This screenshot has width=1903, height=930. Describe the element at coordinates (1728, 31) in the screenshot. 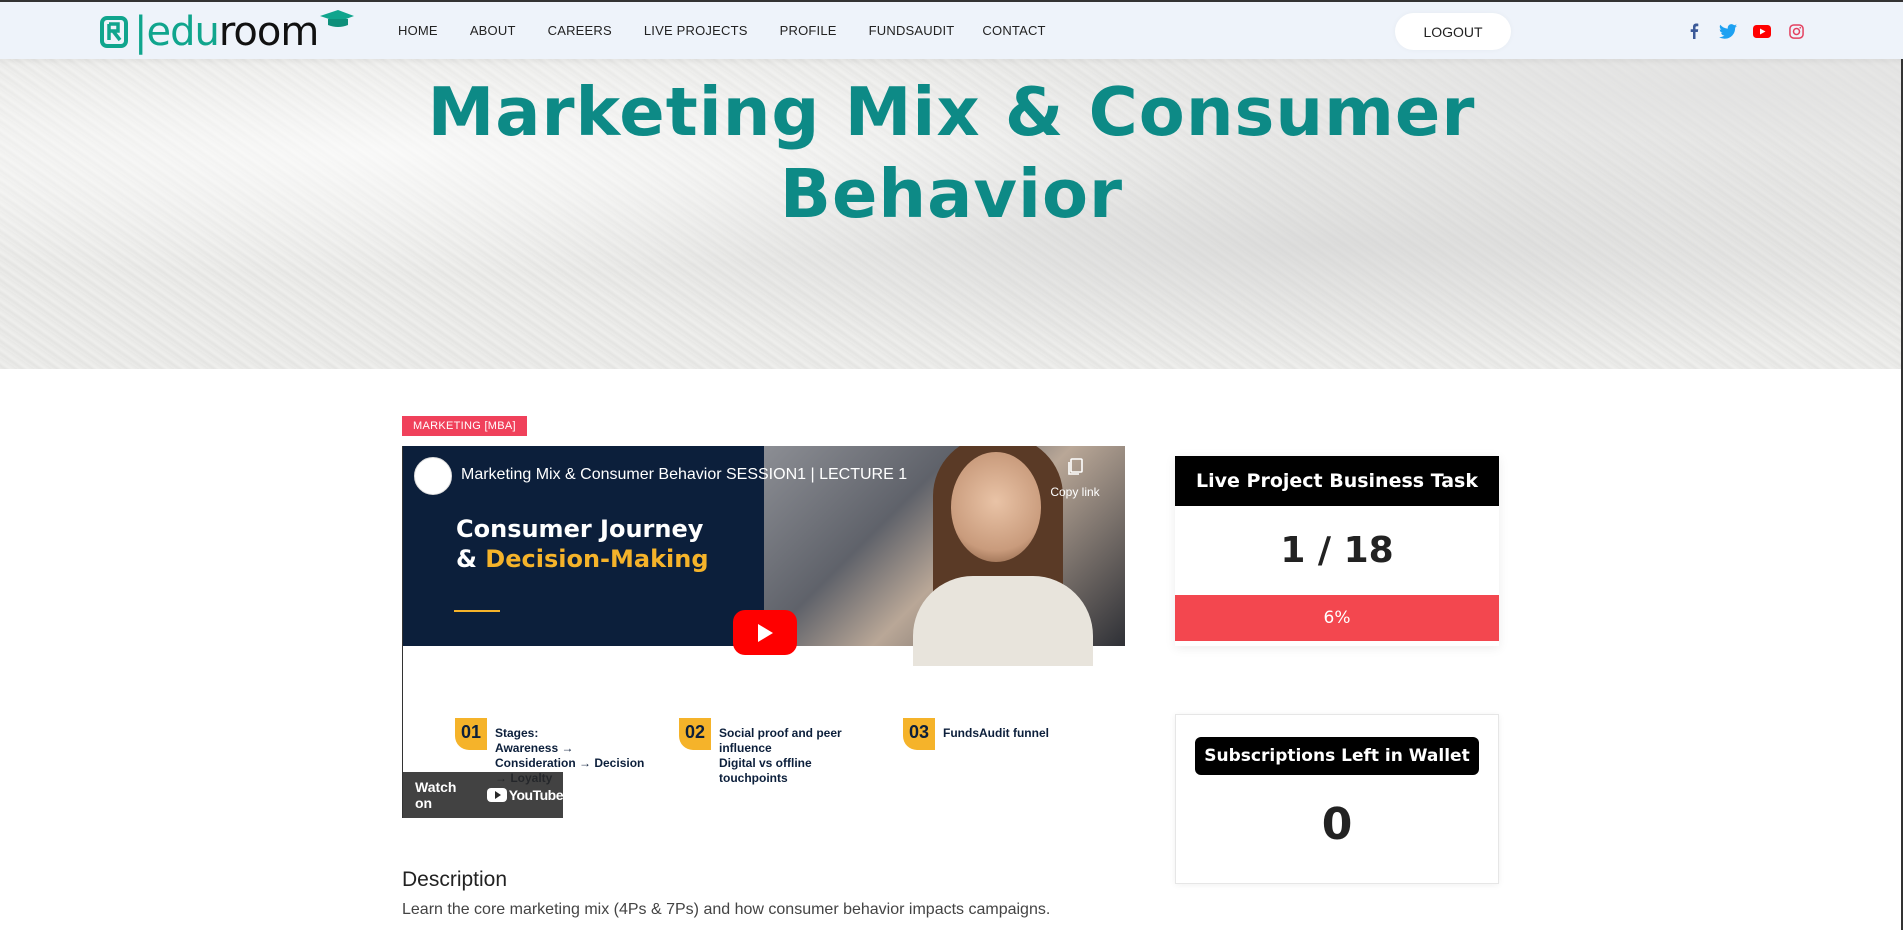

I see `twitter-icon` at that location.